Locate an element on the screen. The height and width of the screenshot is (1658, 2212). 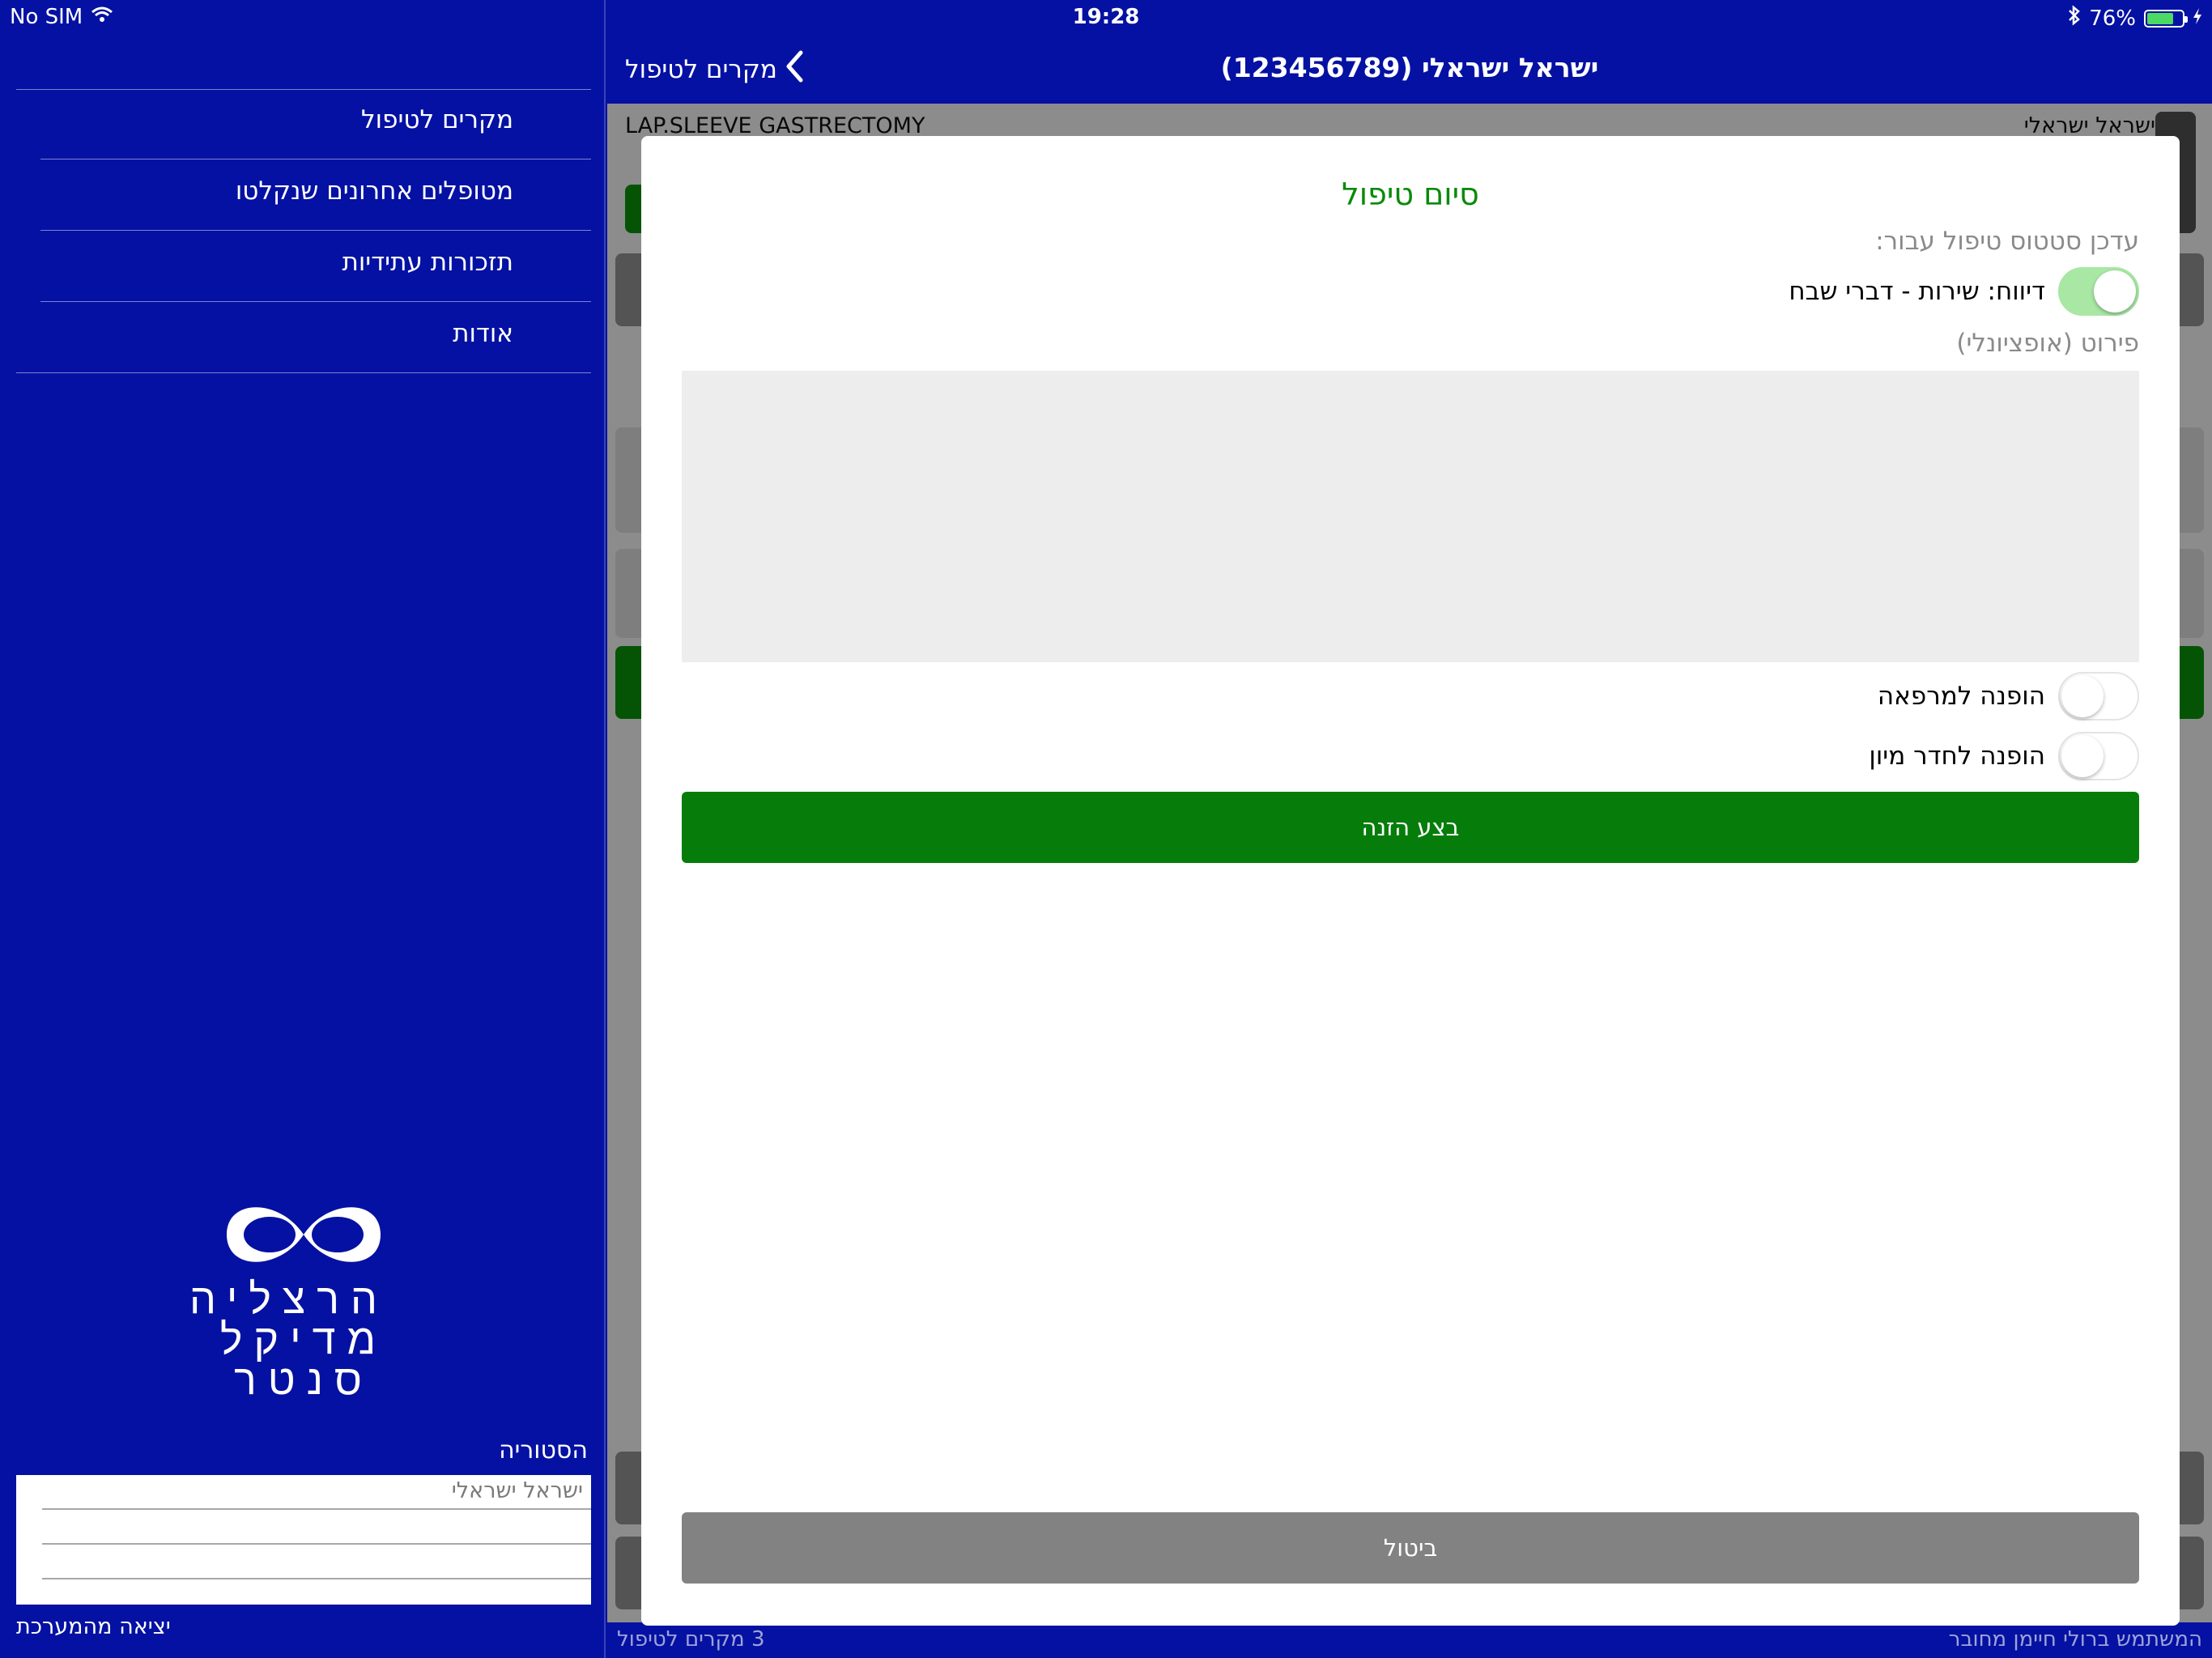
logo-text-line: הרצליה is located at coordinates (289, 1299).